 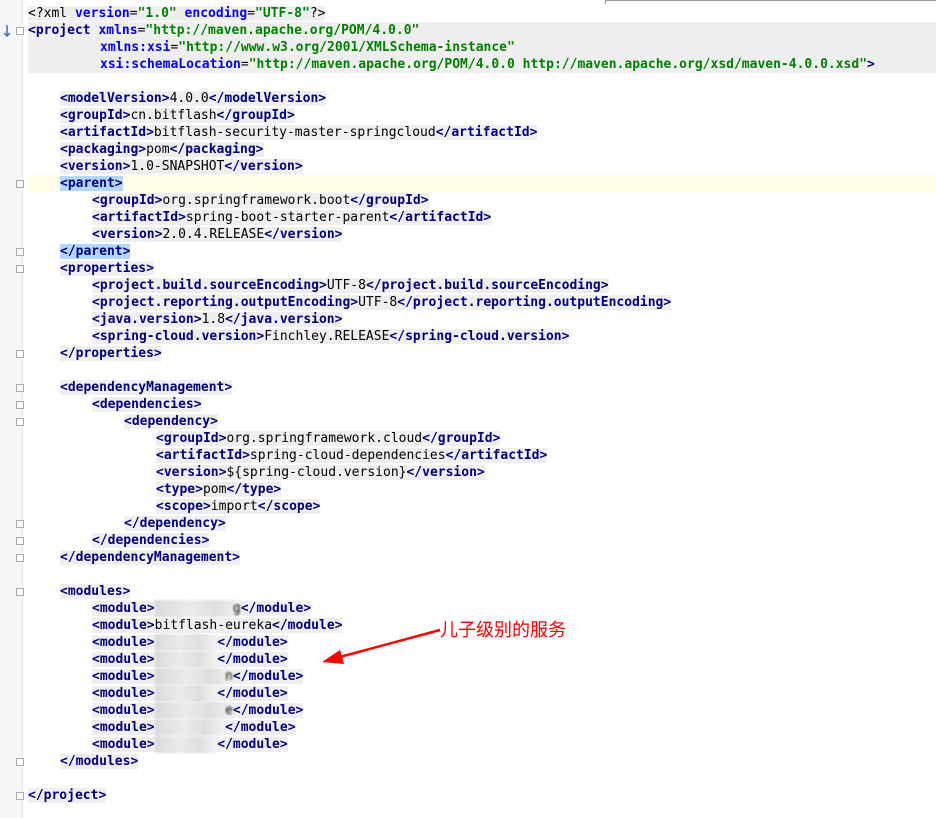 I want to click on code-line: <modules>, so click(x=482, y=591).